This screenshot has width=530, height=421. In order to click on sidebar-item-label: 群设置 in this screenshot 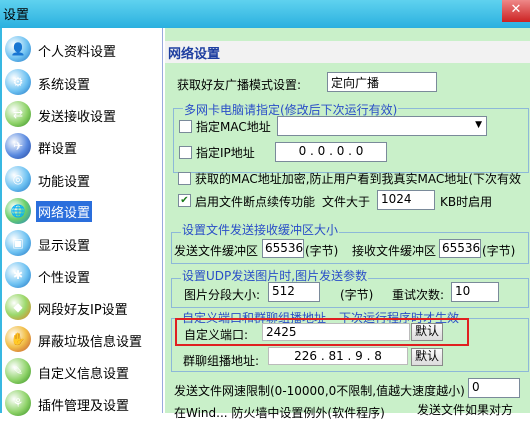, I will do `click(58, 149)`.